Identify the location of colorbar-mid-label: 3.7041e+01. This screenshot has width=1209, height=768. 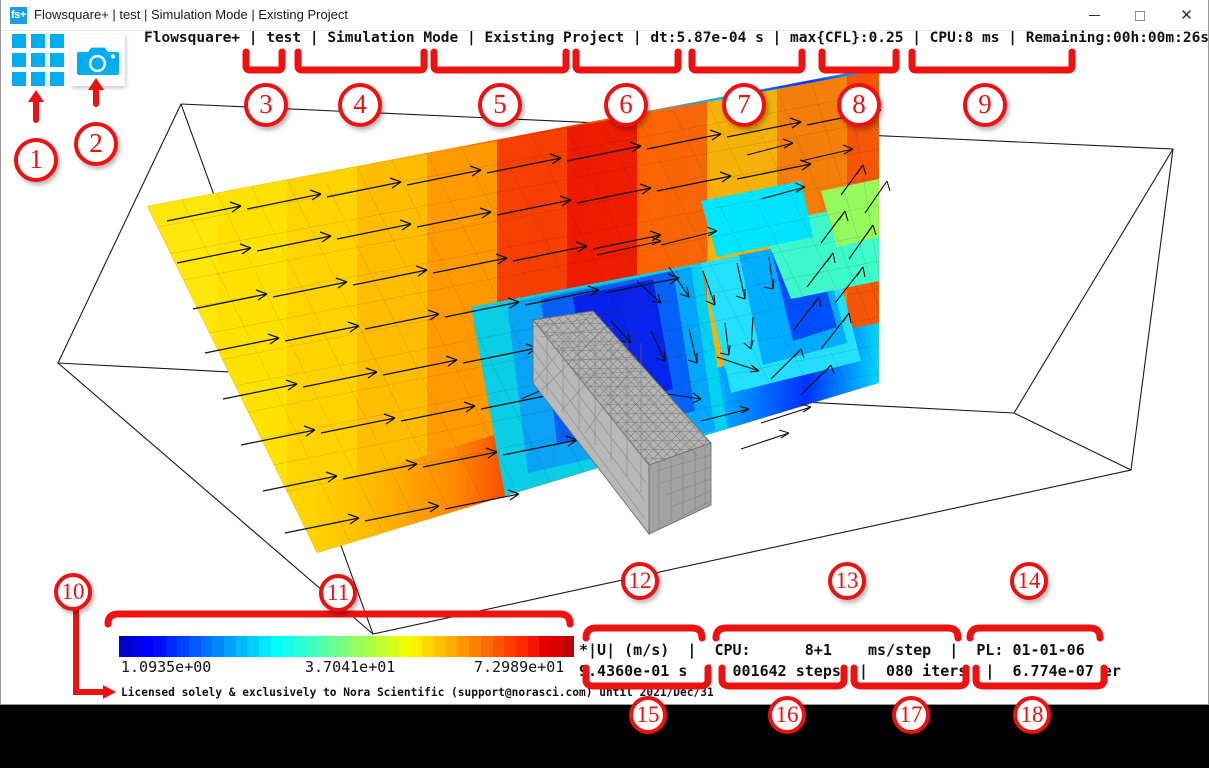
(350, 667).